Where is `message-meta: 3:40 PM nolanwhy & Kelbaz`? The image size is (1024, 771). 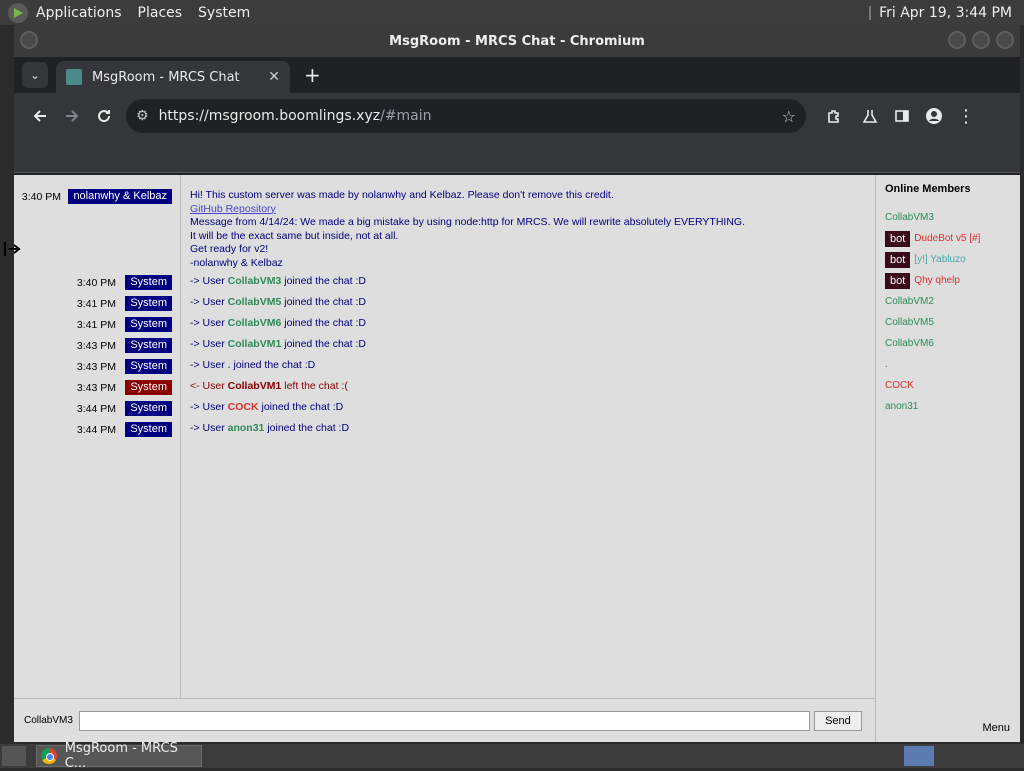 message-meta: 3:40 PM nolanwhy & Kelbaz is located at coordinates (94, 197).